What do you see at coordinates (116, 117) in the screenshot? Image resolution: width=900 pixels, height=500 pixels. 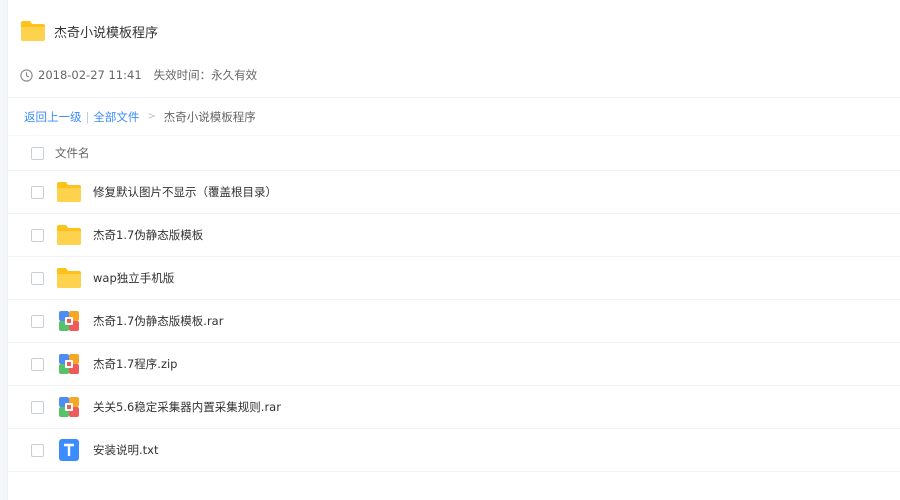 I see `all-files-link: 全部文件` at bounding box center [116, 117].